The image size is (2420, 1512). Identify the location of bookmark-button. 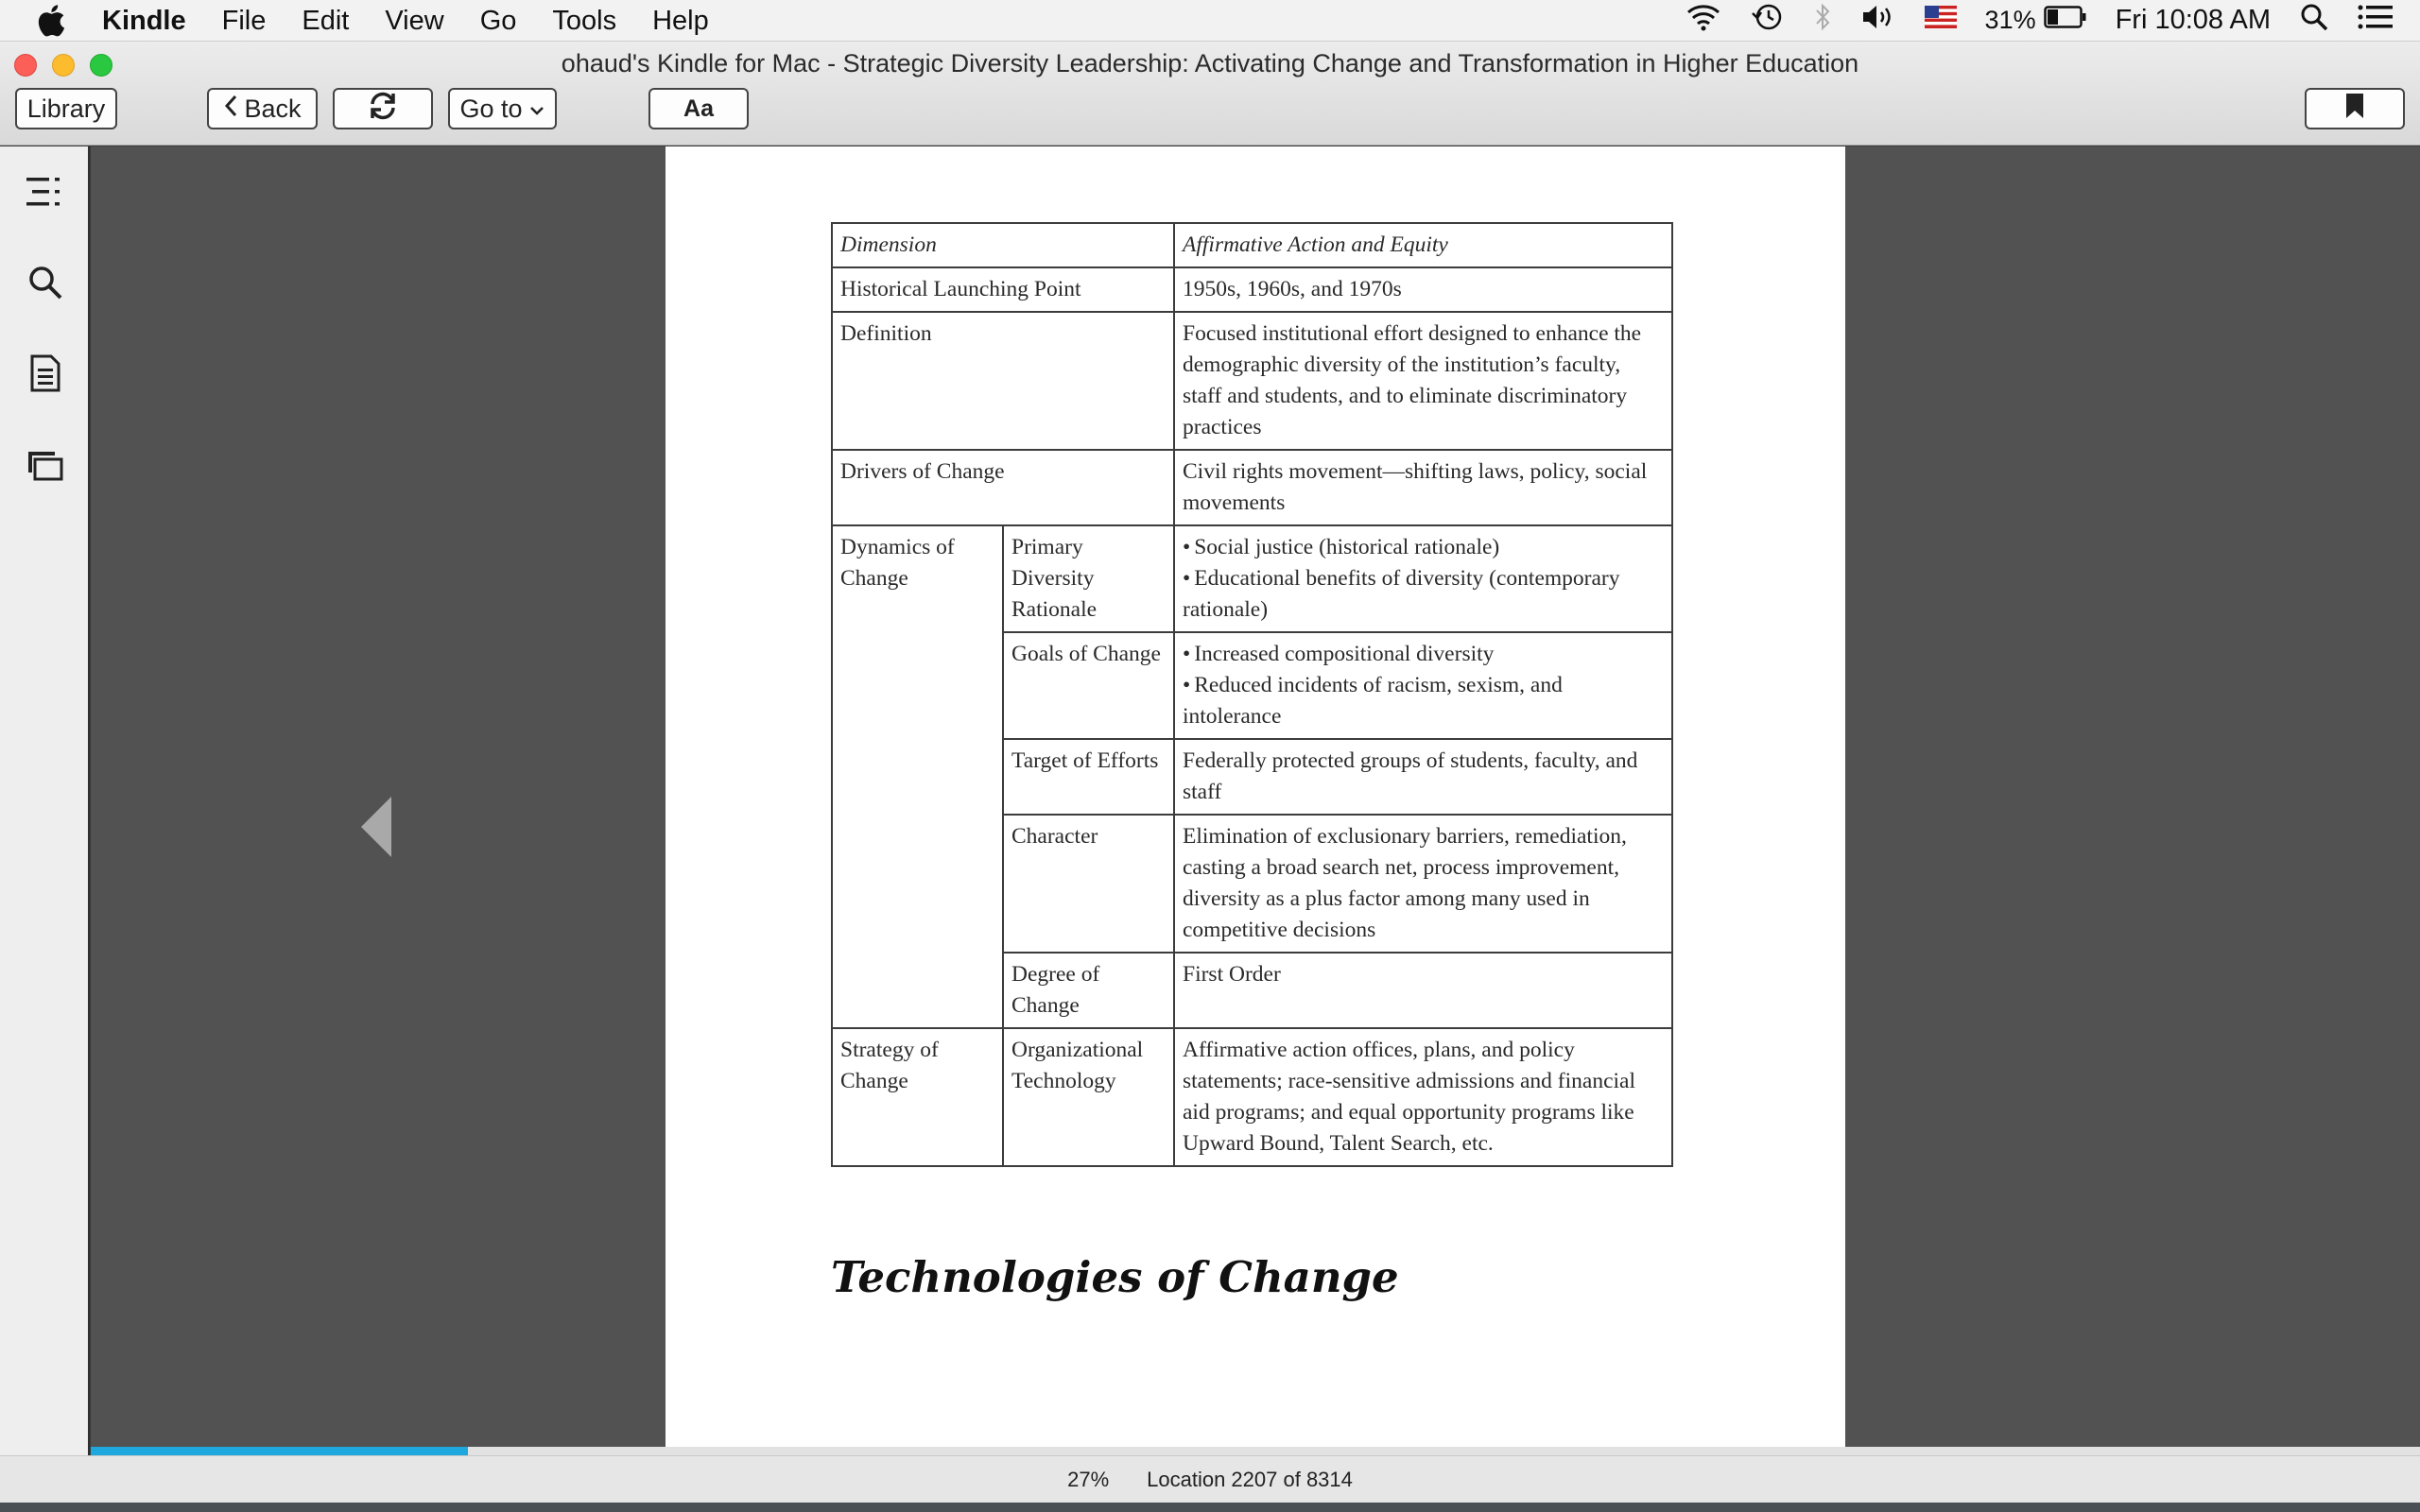
(2355, 108).